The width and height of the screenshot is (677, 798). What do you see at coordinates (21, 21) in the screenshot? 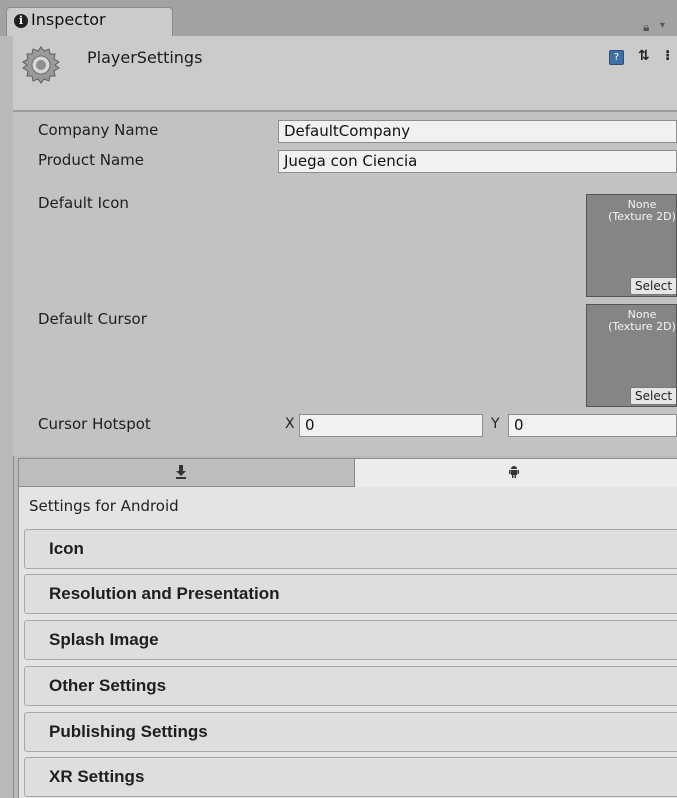
I see `info-icon: i` at bounding box center [21, 21].